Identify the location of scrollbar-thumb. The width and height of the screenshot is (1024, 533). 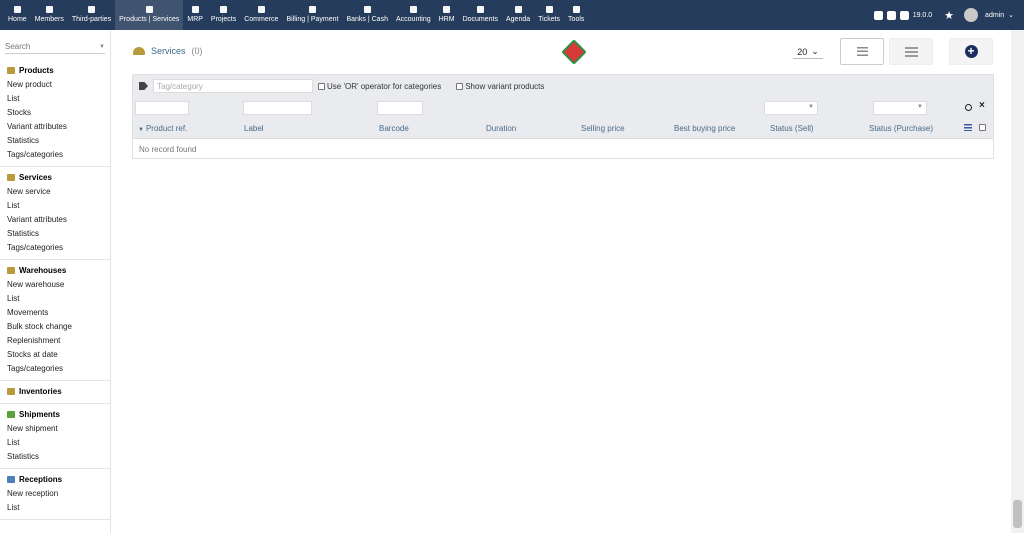
(1017, 514).